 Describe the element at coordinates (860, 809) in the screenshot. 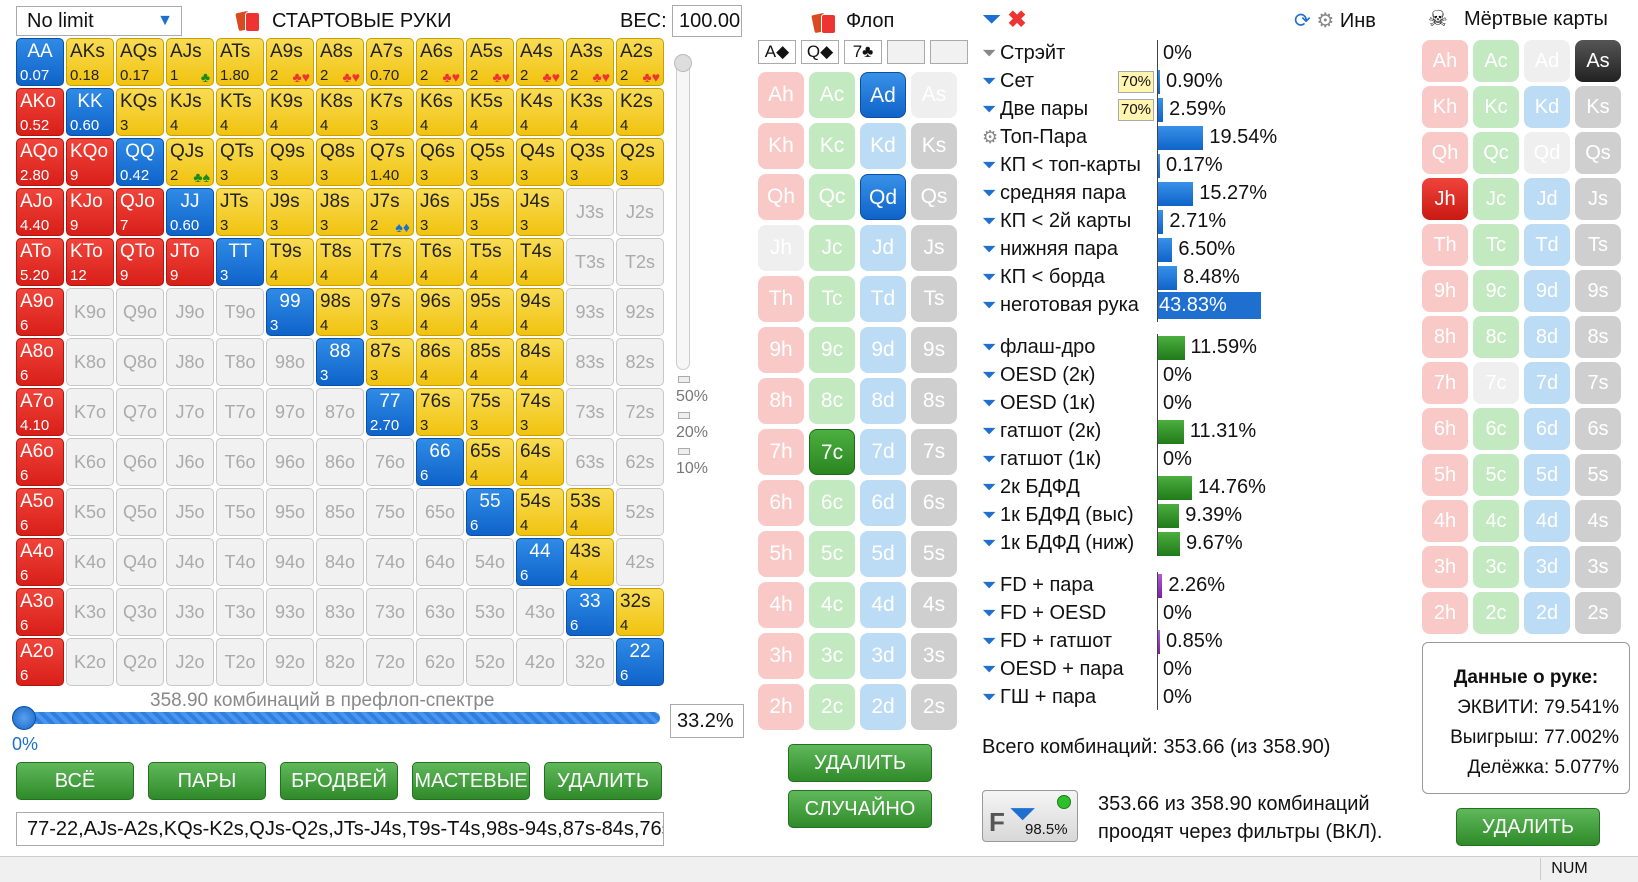

I see `board-random-button: СЛУЧАЙНО` at that location.